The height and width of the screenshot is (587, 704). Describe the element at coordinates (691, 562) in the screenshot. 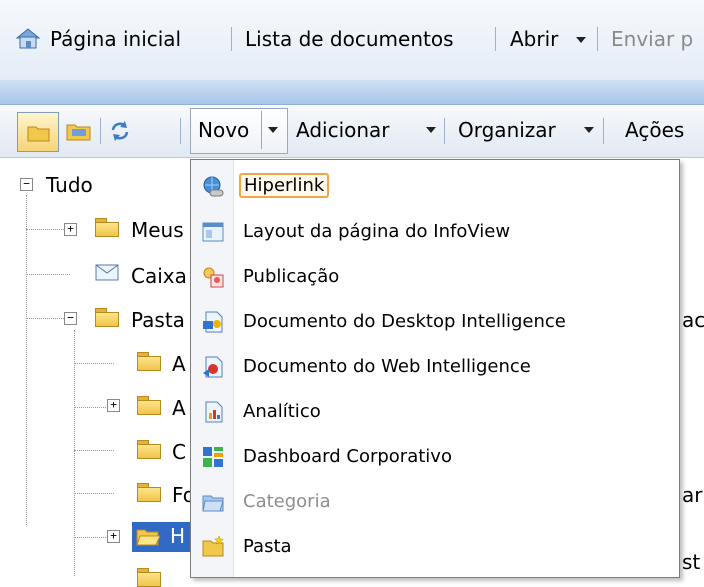

I see `clipped-text: st` at that location.